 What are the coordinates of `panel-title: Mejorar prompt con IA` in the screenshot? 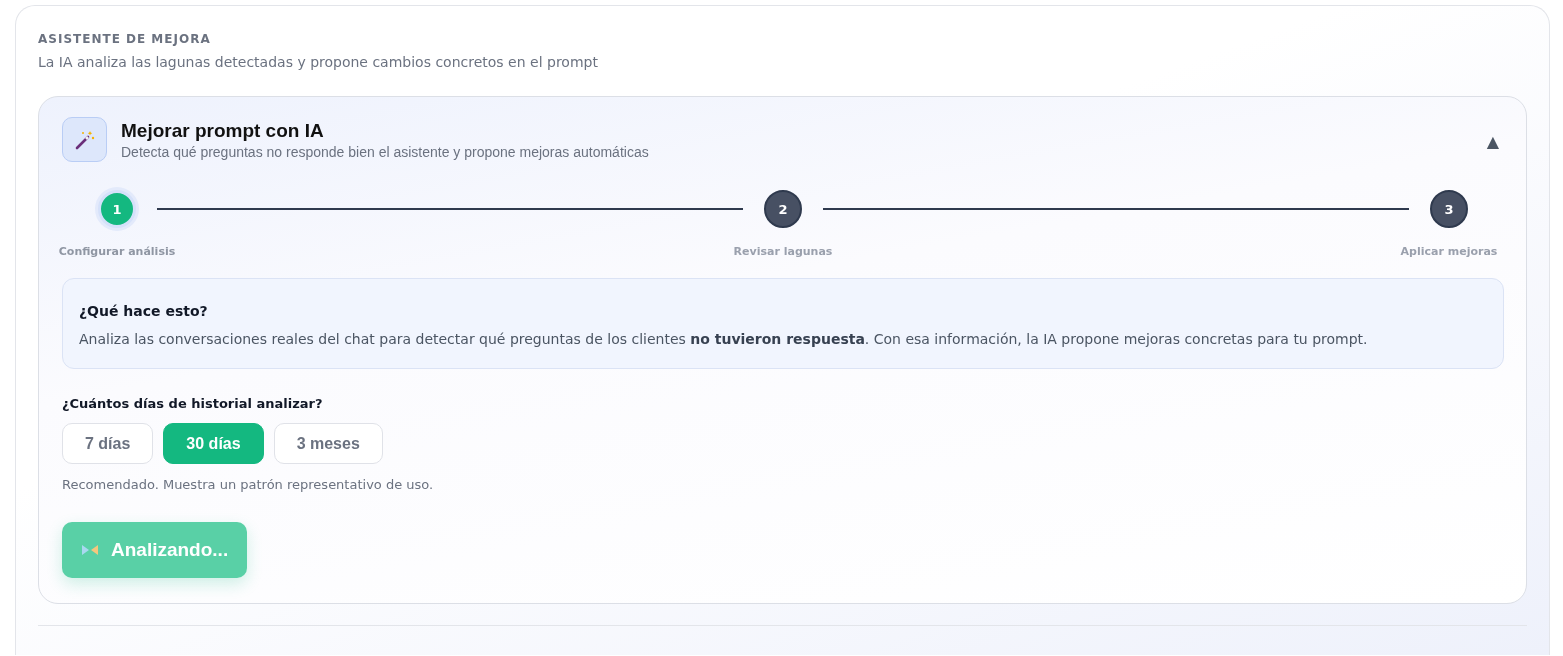 It's located at (223, 130).